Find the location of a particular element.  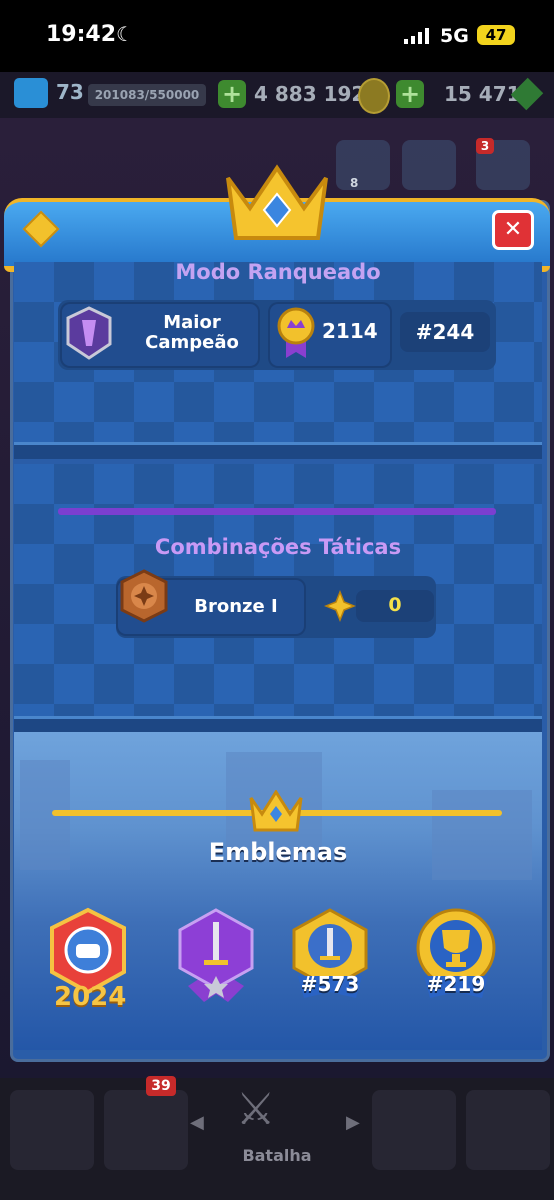

castle-tower is located at coordinates (482, 835).